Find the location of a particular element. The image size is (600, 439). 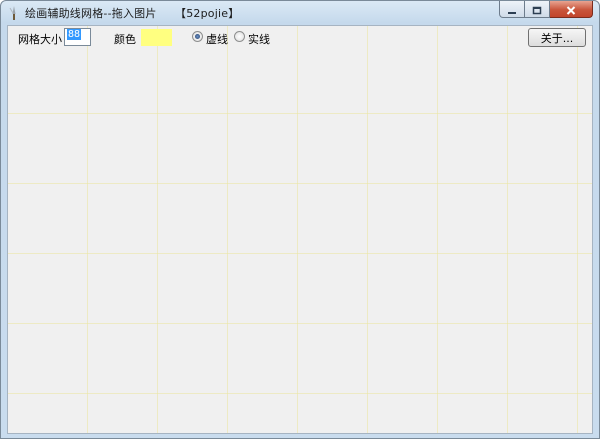

grid-size-label: 网格大小 is located at coordinates (40, 39).